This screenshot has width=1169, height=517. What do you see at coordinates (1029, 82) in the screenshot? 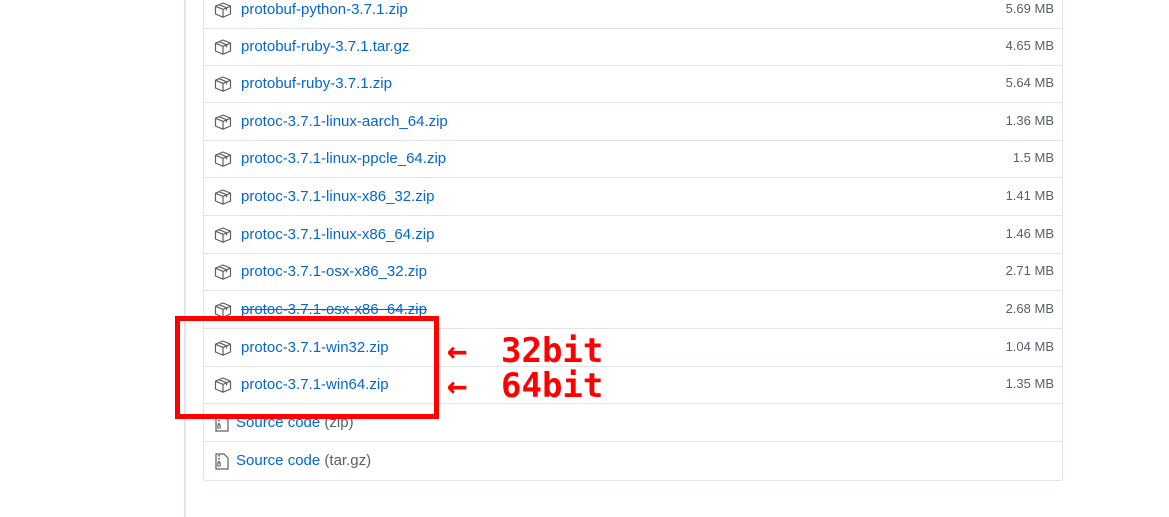
I see `asset-size: 5.64 MB` at bounding box center [1029, 82].